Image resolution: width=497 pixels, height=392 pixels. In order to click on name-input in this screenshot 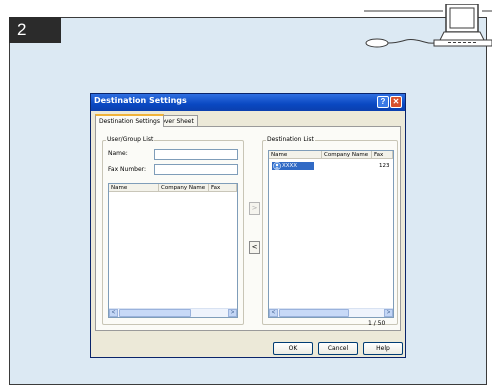, I will do `click(196, 154)`.